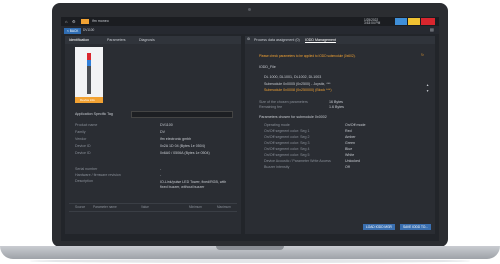 This screenshot has width=500, height=264. I want to click on app-tag-label: Application Specific Tag, so click(94, 114).